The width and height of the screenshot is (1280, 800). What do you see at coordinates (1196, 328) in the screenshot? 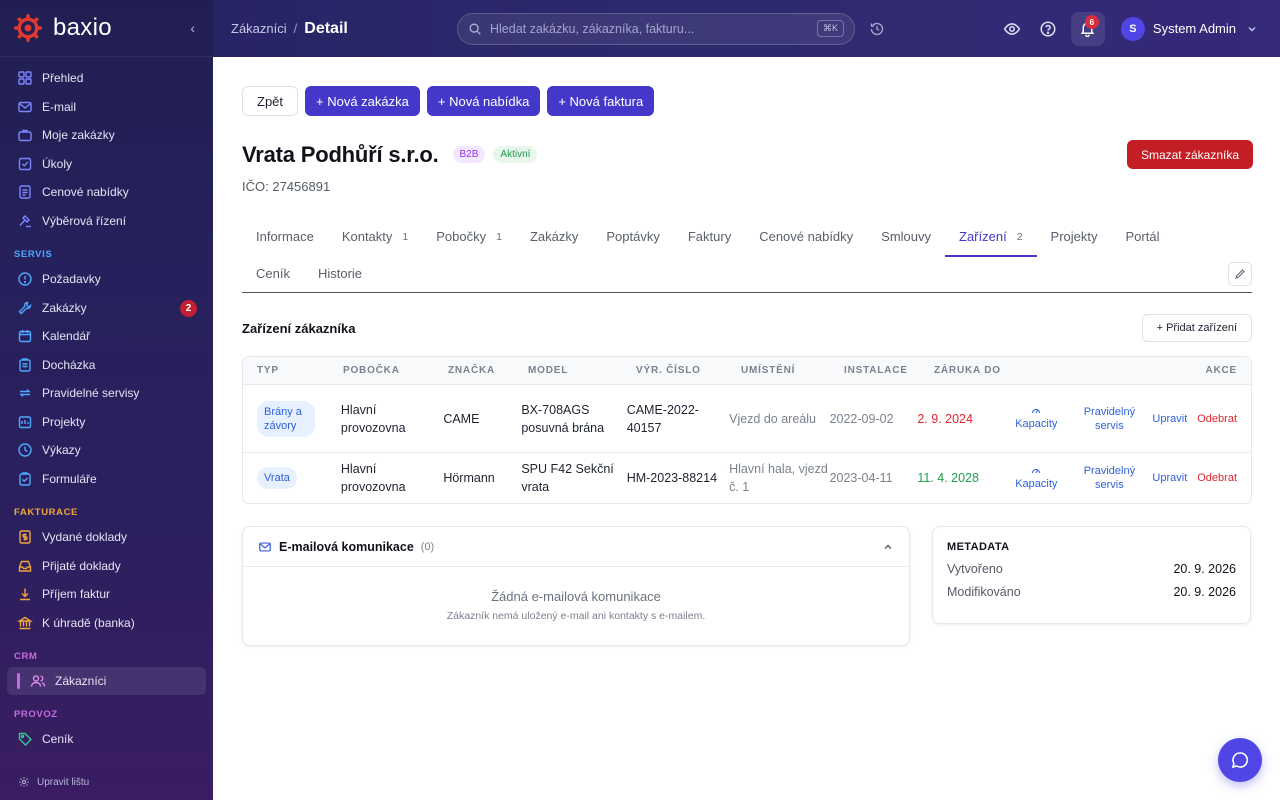
I see `add-device-button: + Přidat zařízení` at bounding box center [1196, 328].